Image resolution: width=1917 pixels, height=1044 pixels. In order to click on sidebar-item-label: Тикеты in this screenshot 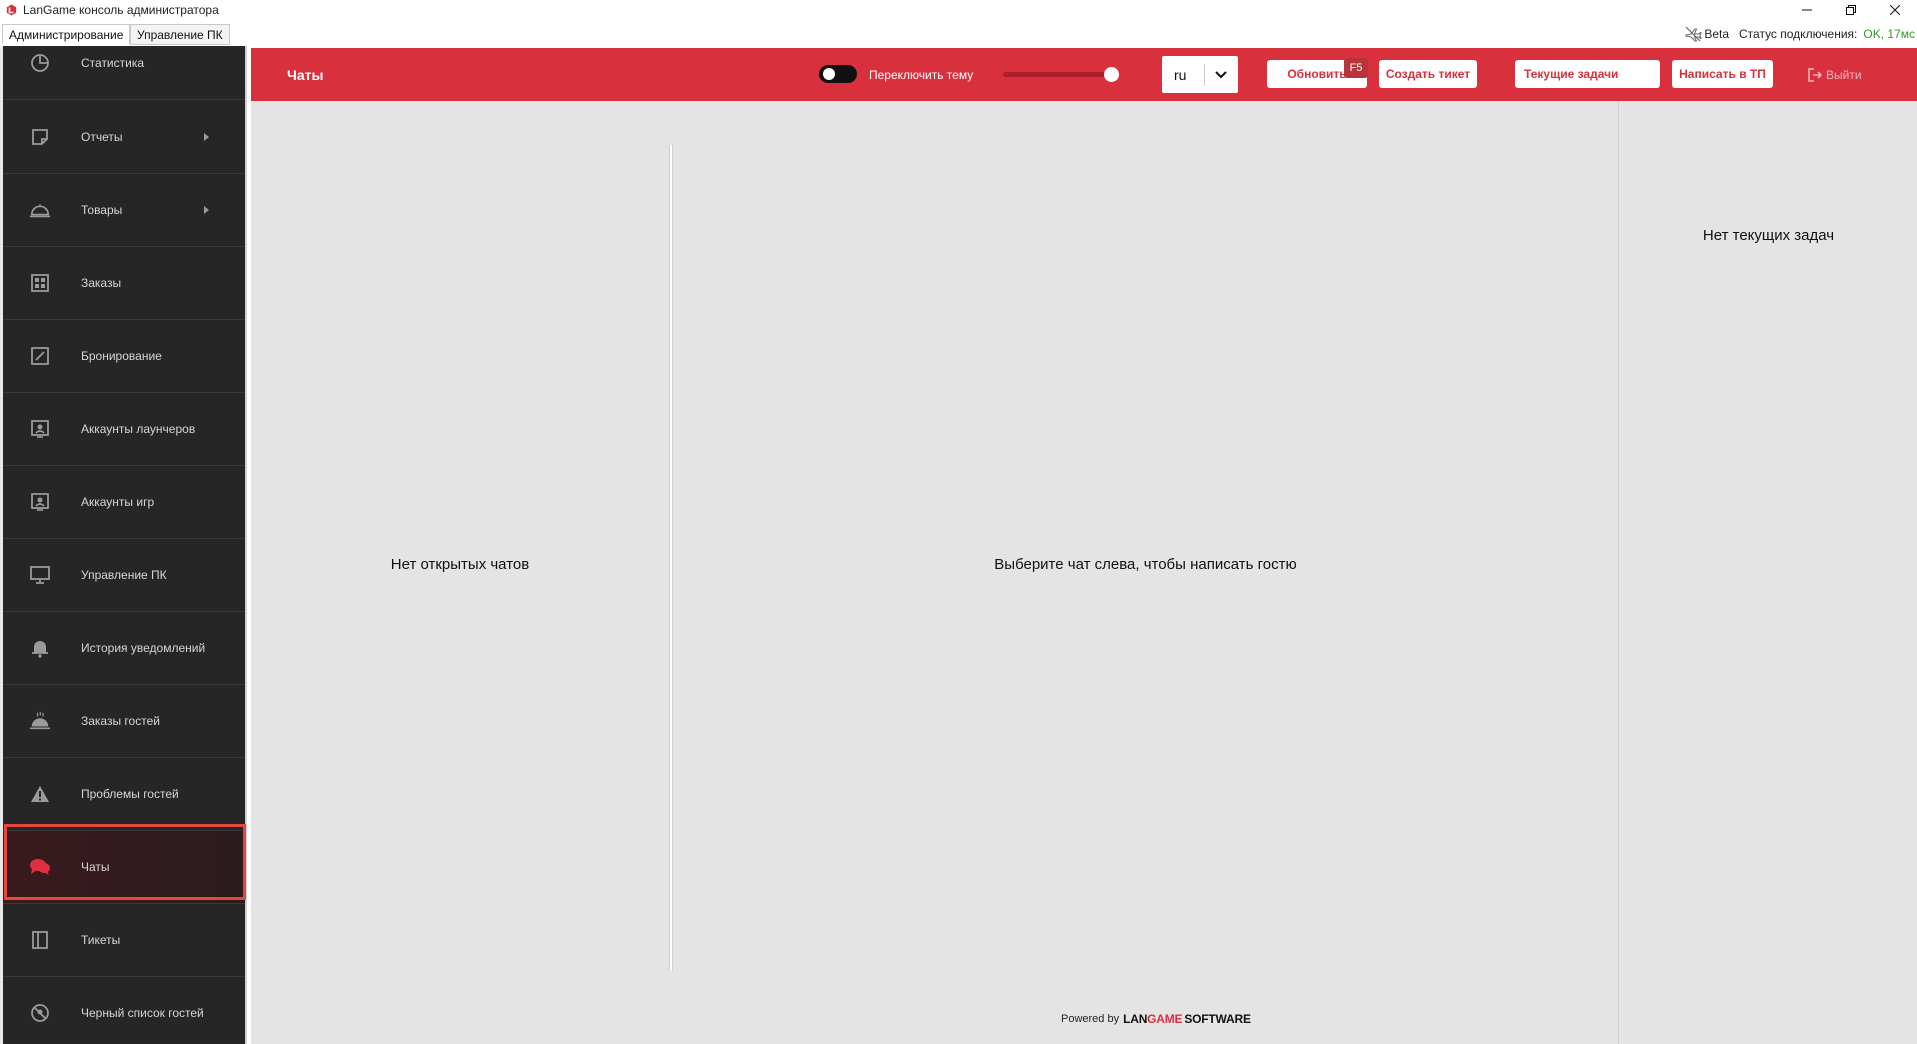, I will do `click(101, 940)`.